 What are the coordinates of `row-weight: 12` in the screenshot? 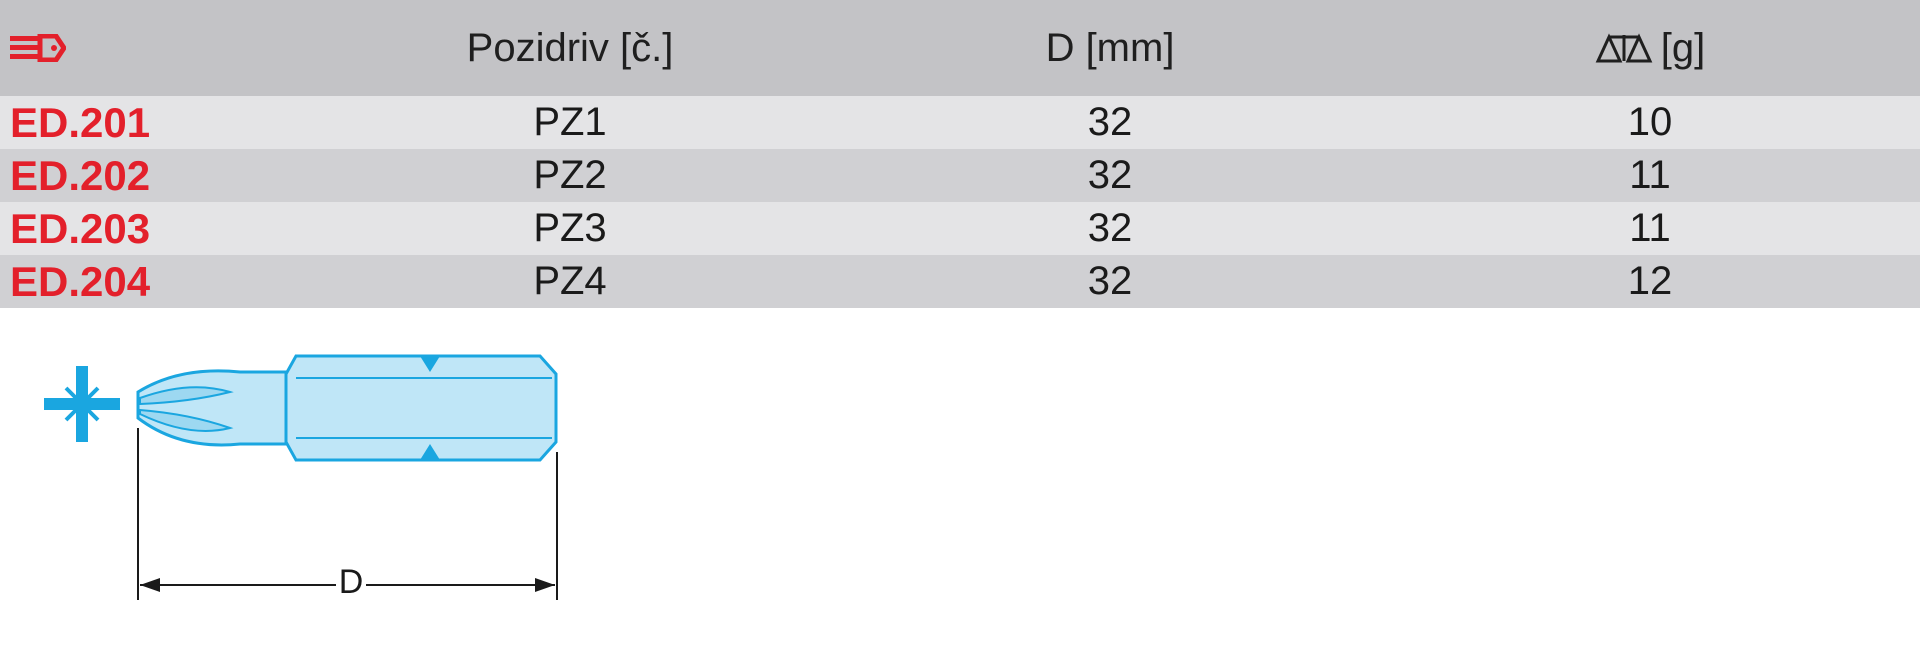 It's located at (1650, 281).